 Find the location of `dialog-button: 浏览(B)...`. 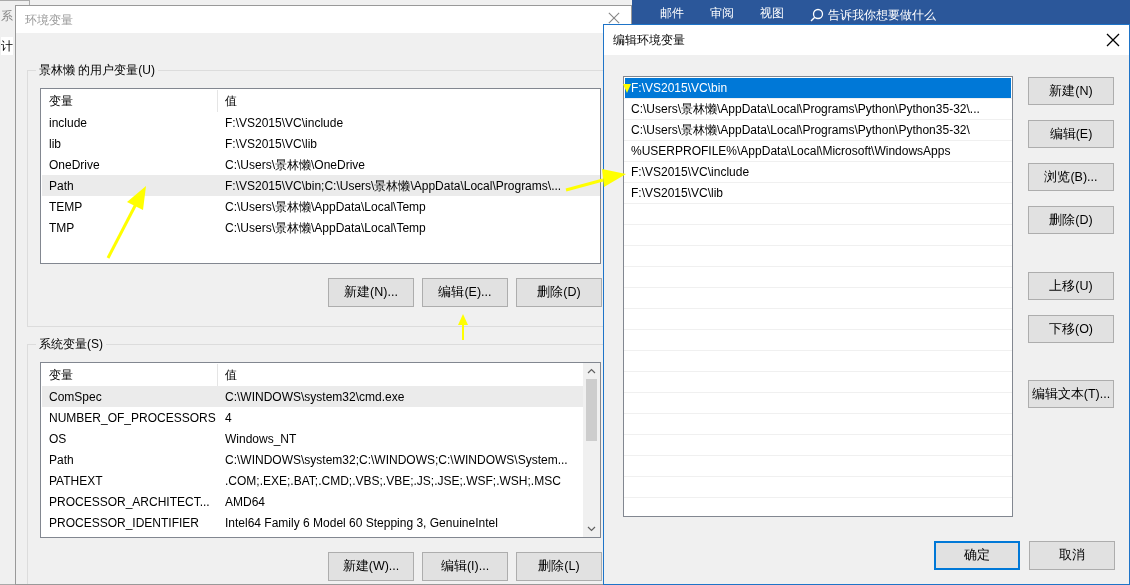

dialog-button: 浏览(B)... is located at coordinates (1071, 177).